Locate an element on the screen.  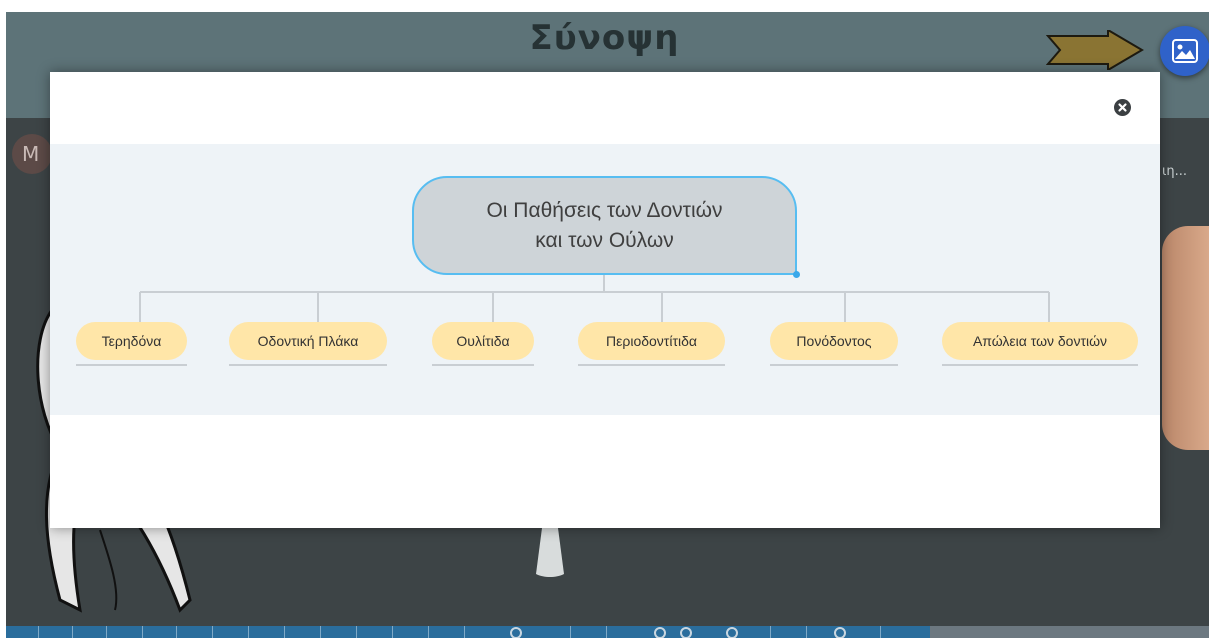
timeline-track-end is located at coordinates (1069, 632).